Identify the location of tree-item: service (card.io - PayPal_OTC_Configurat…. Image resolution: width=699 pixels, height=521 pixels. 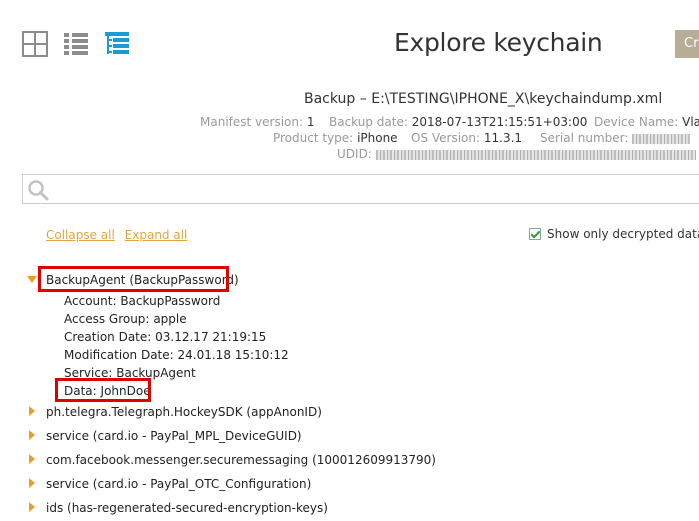
(178, 484).